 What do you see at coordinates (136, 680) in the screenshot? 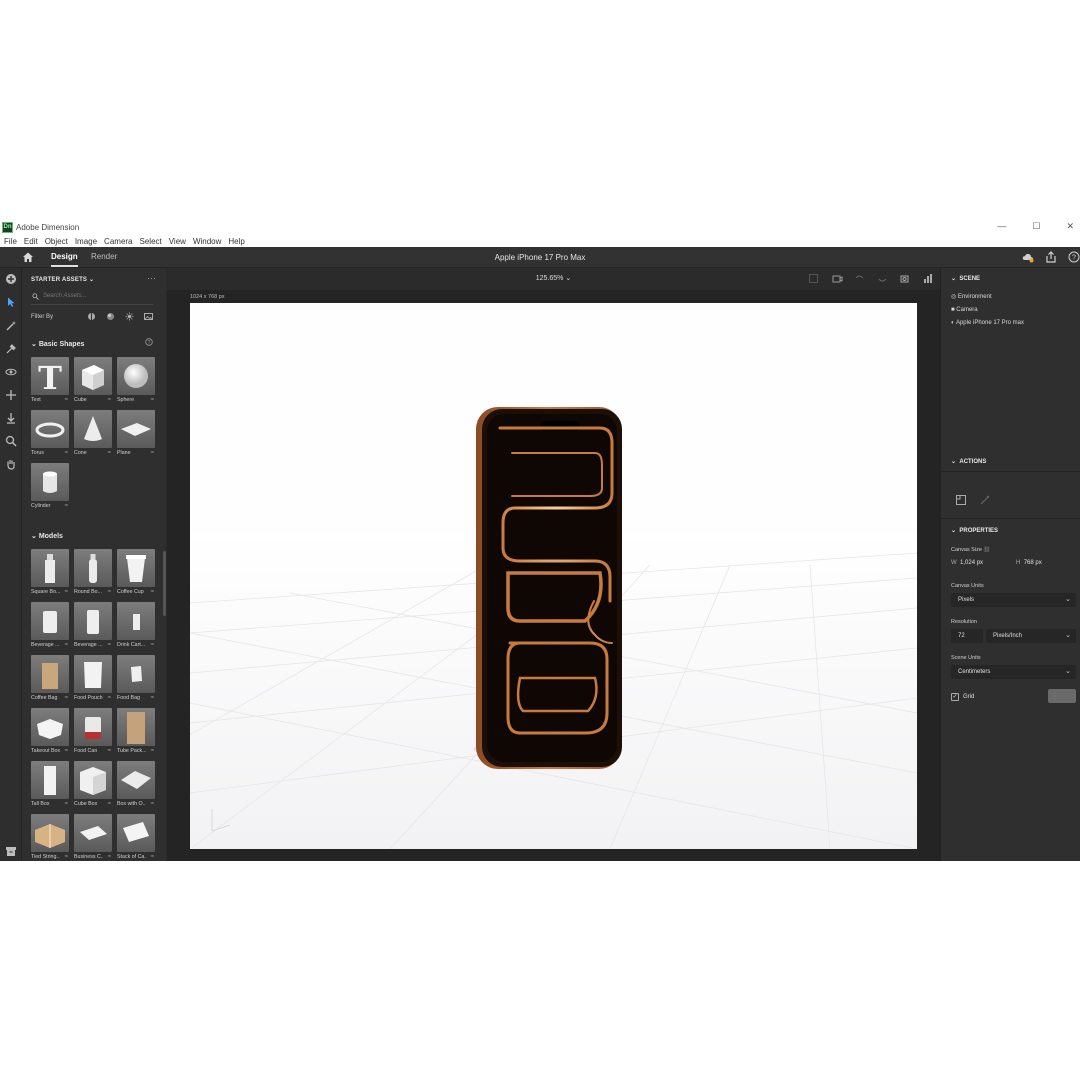
I see `model-tile: Food Bag ≈` at bounding box center [136, 680].